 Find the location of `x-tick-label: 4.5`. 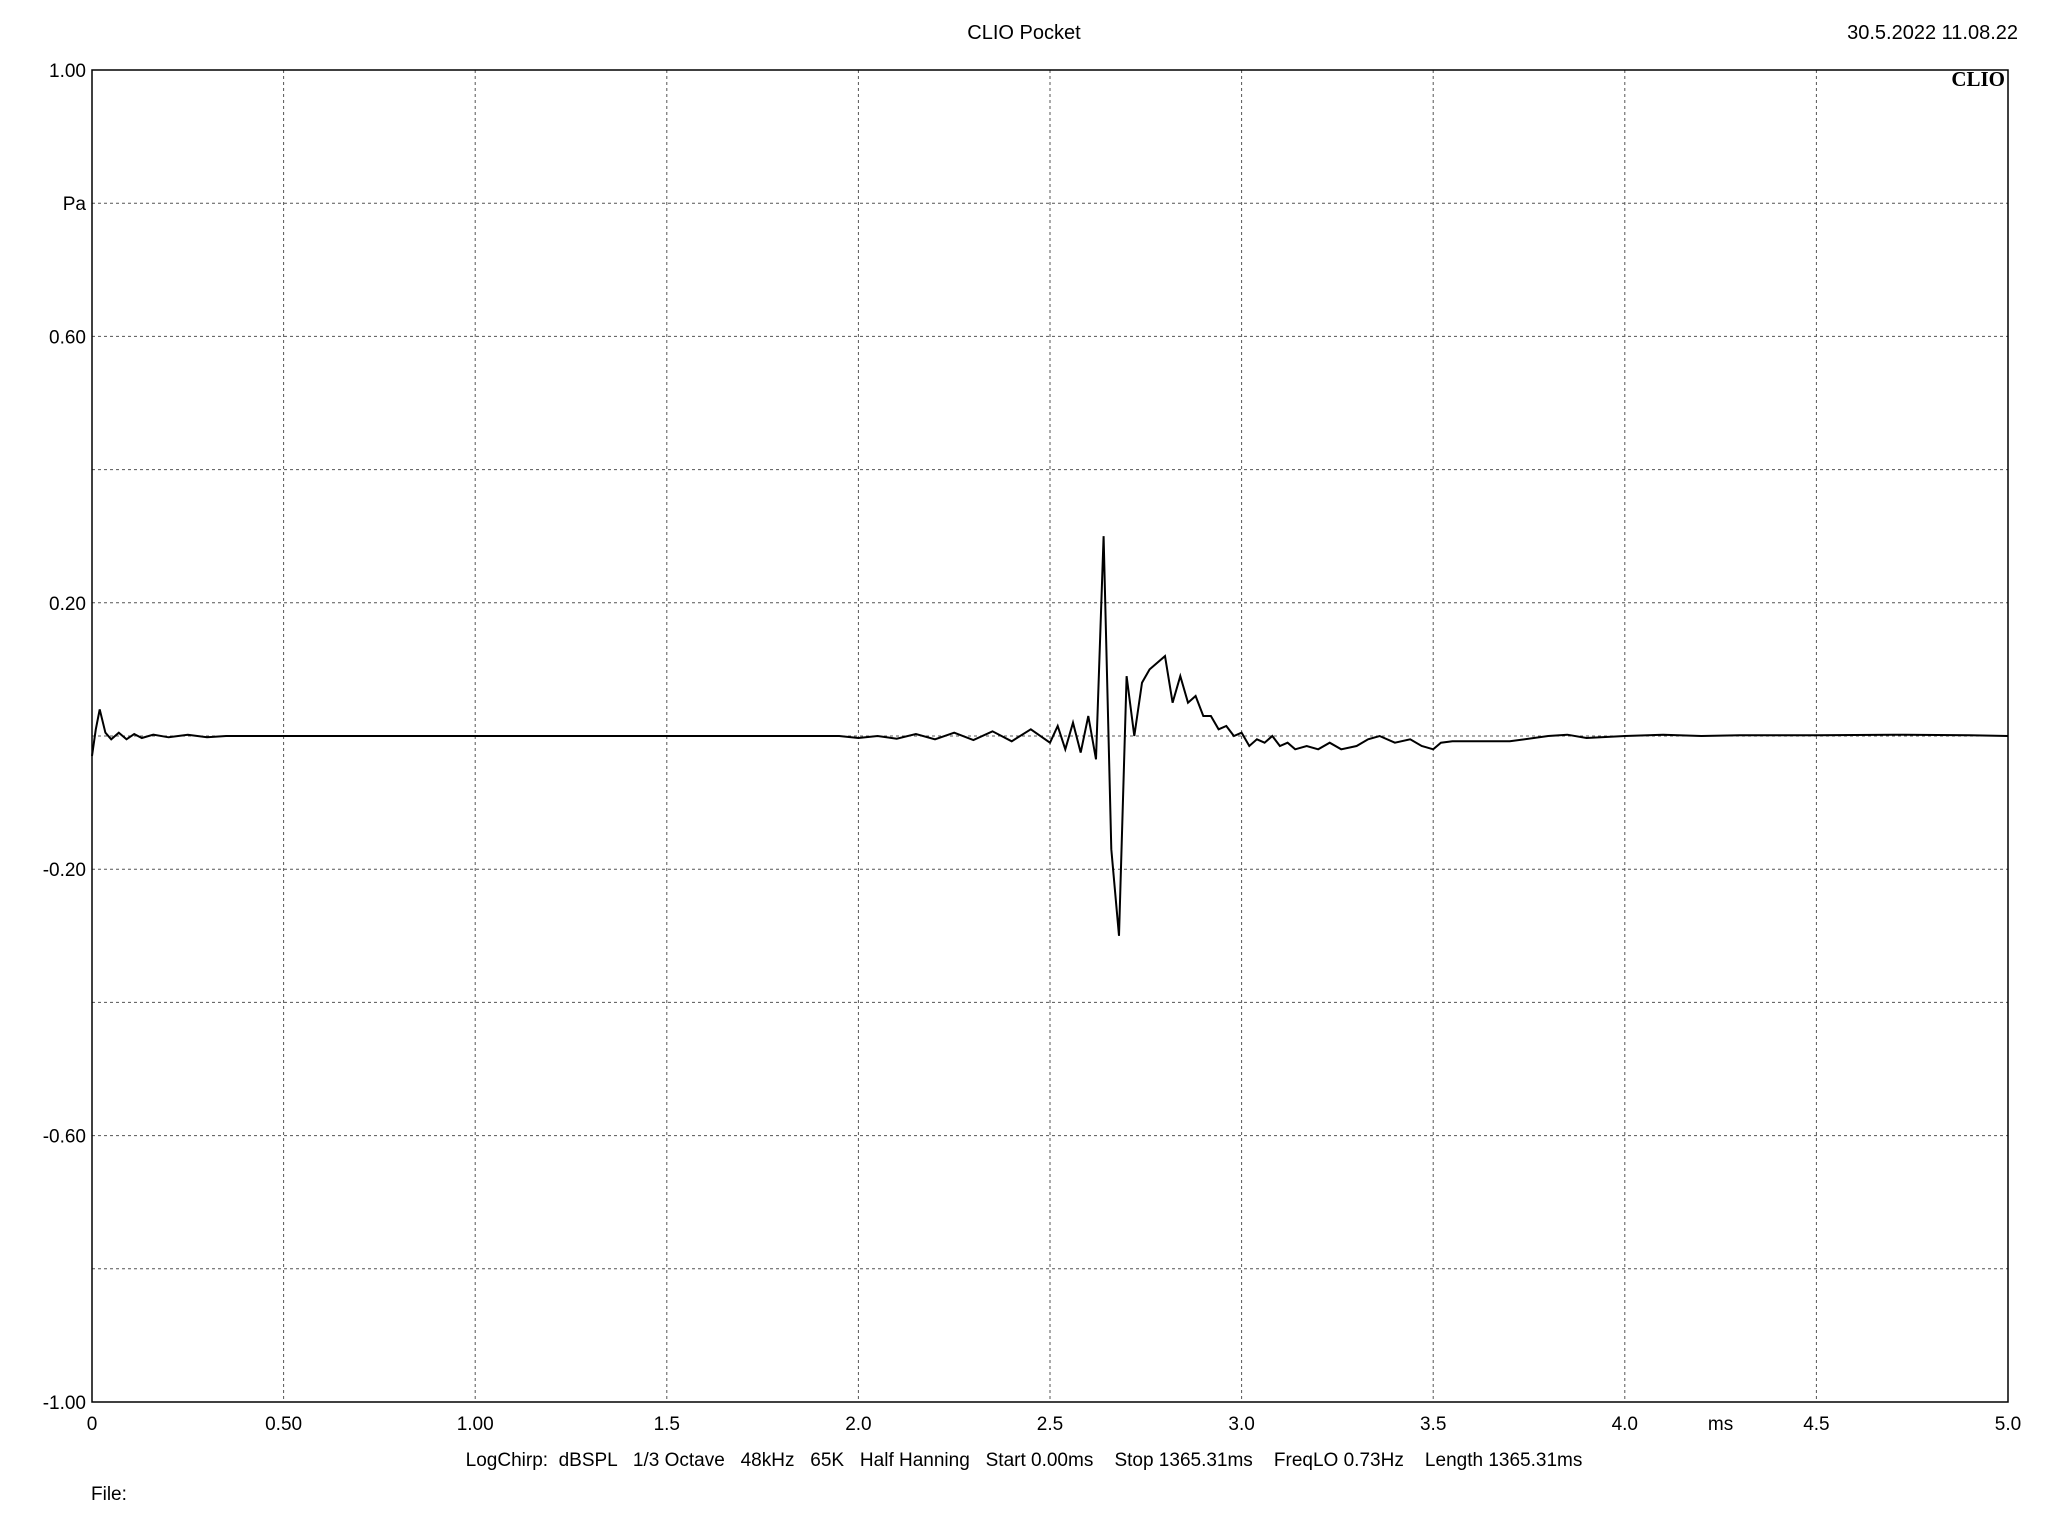

x-tick-label: 4.5 is located at coordinates (1816, 1424).